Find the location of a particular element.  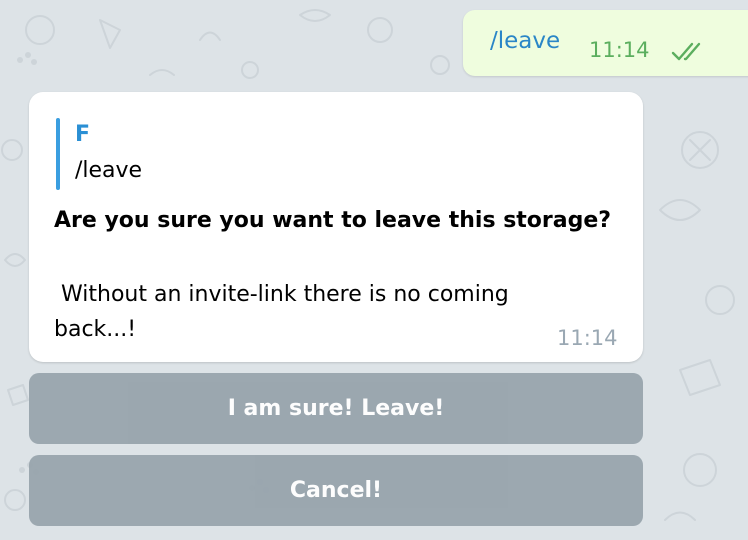

reply-sender-name: F is located at coordinates (82, 134).